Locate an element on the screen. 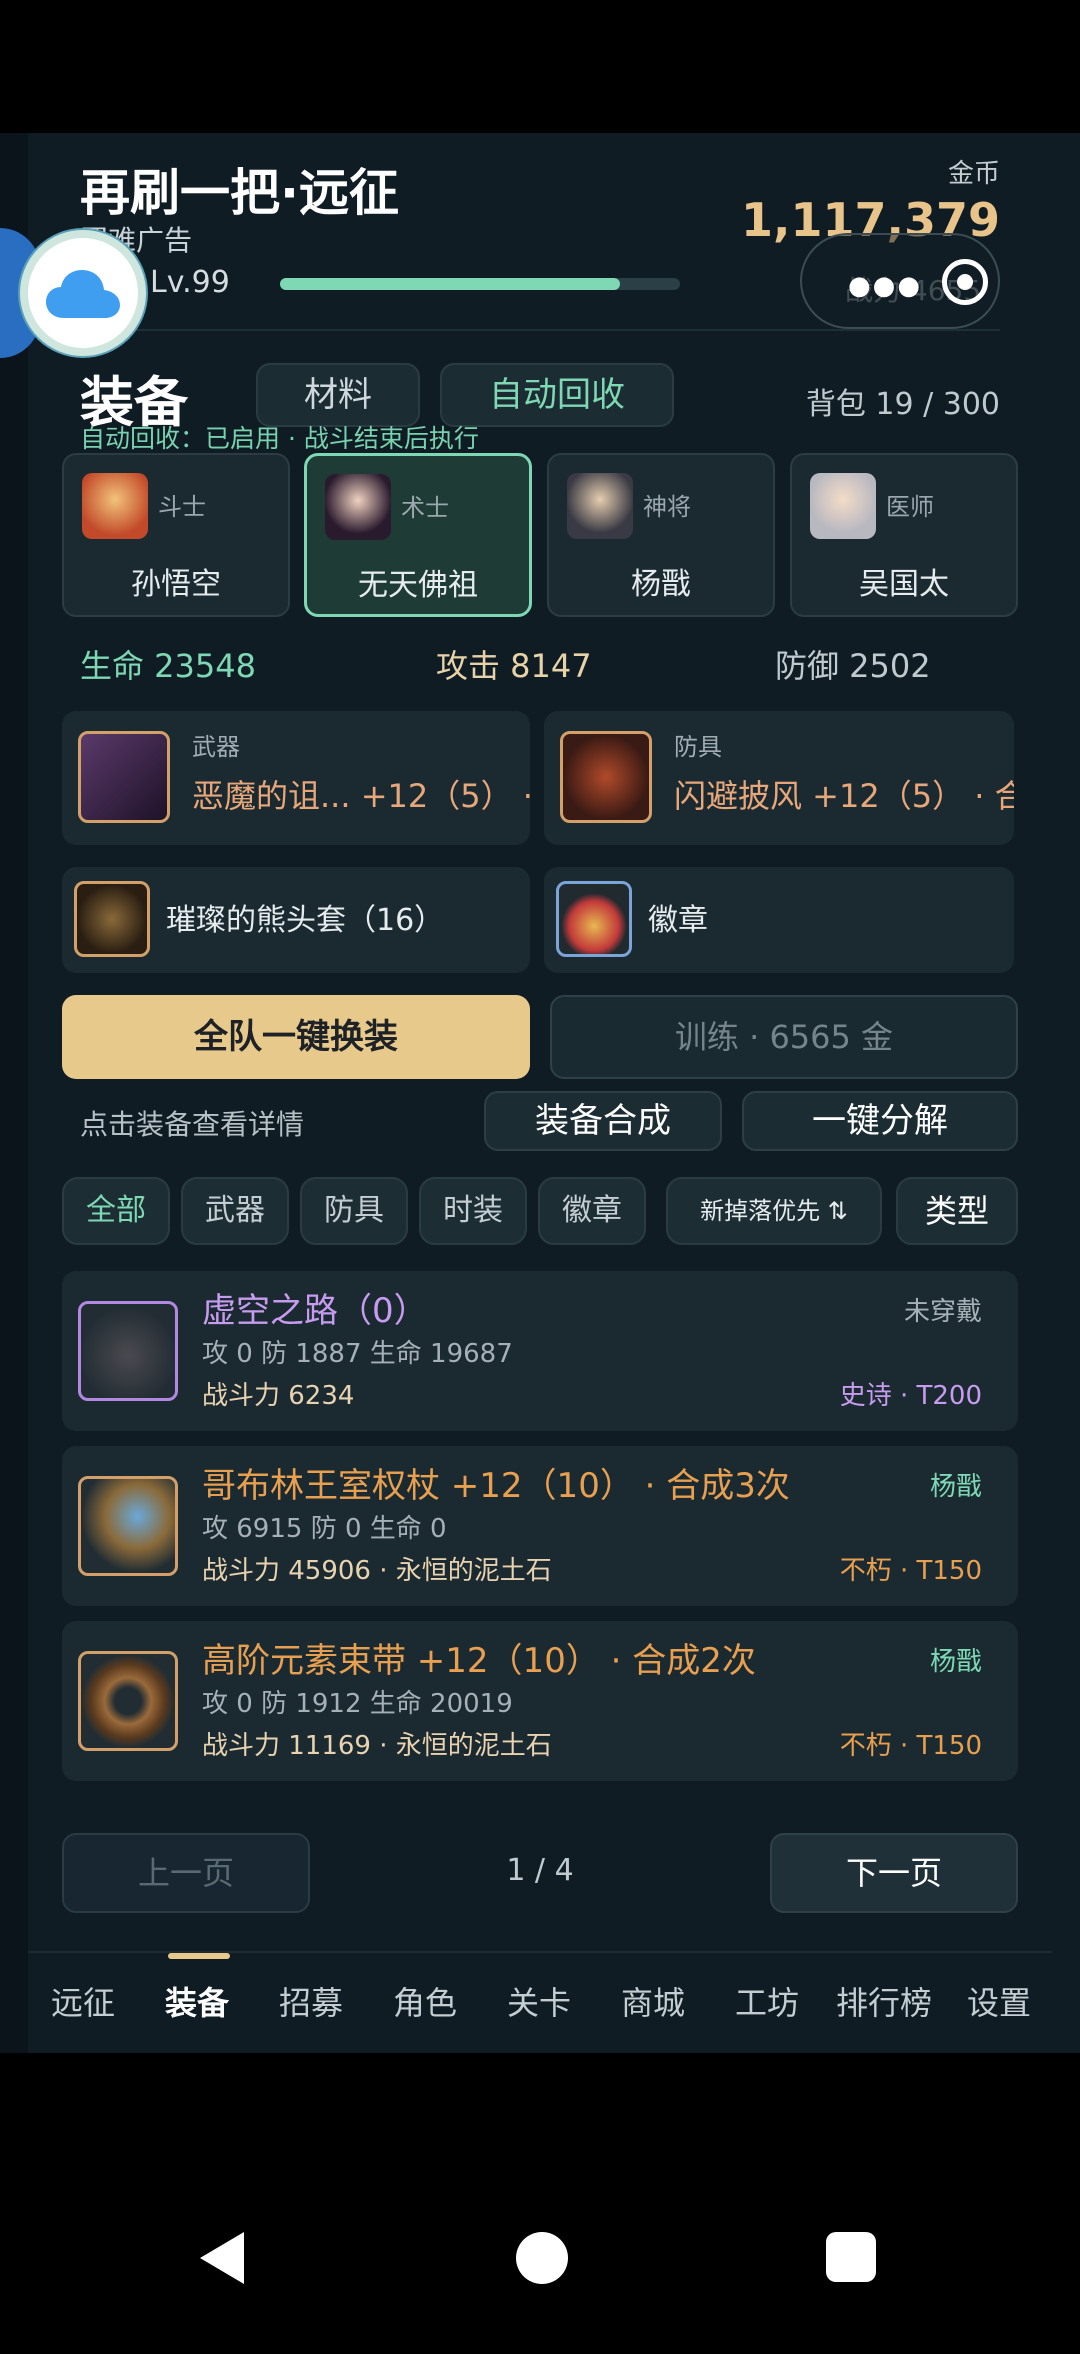 The width and height of the screenshot is (1080, 2354). hero-card-1: 斗士 孙悟空 is located at coordinates (176, 535).